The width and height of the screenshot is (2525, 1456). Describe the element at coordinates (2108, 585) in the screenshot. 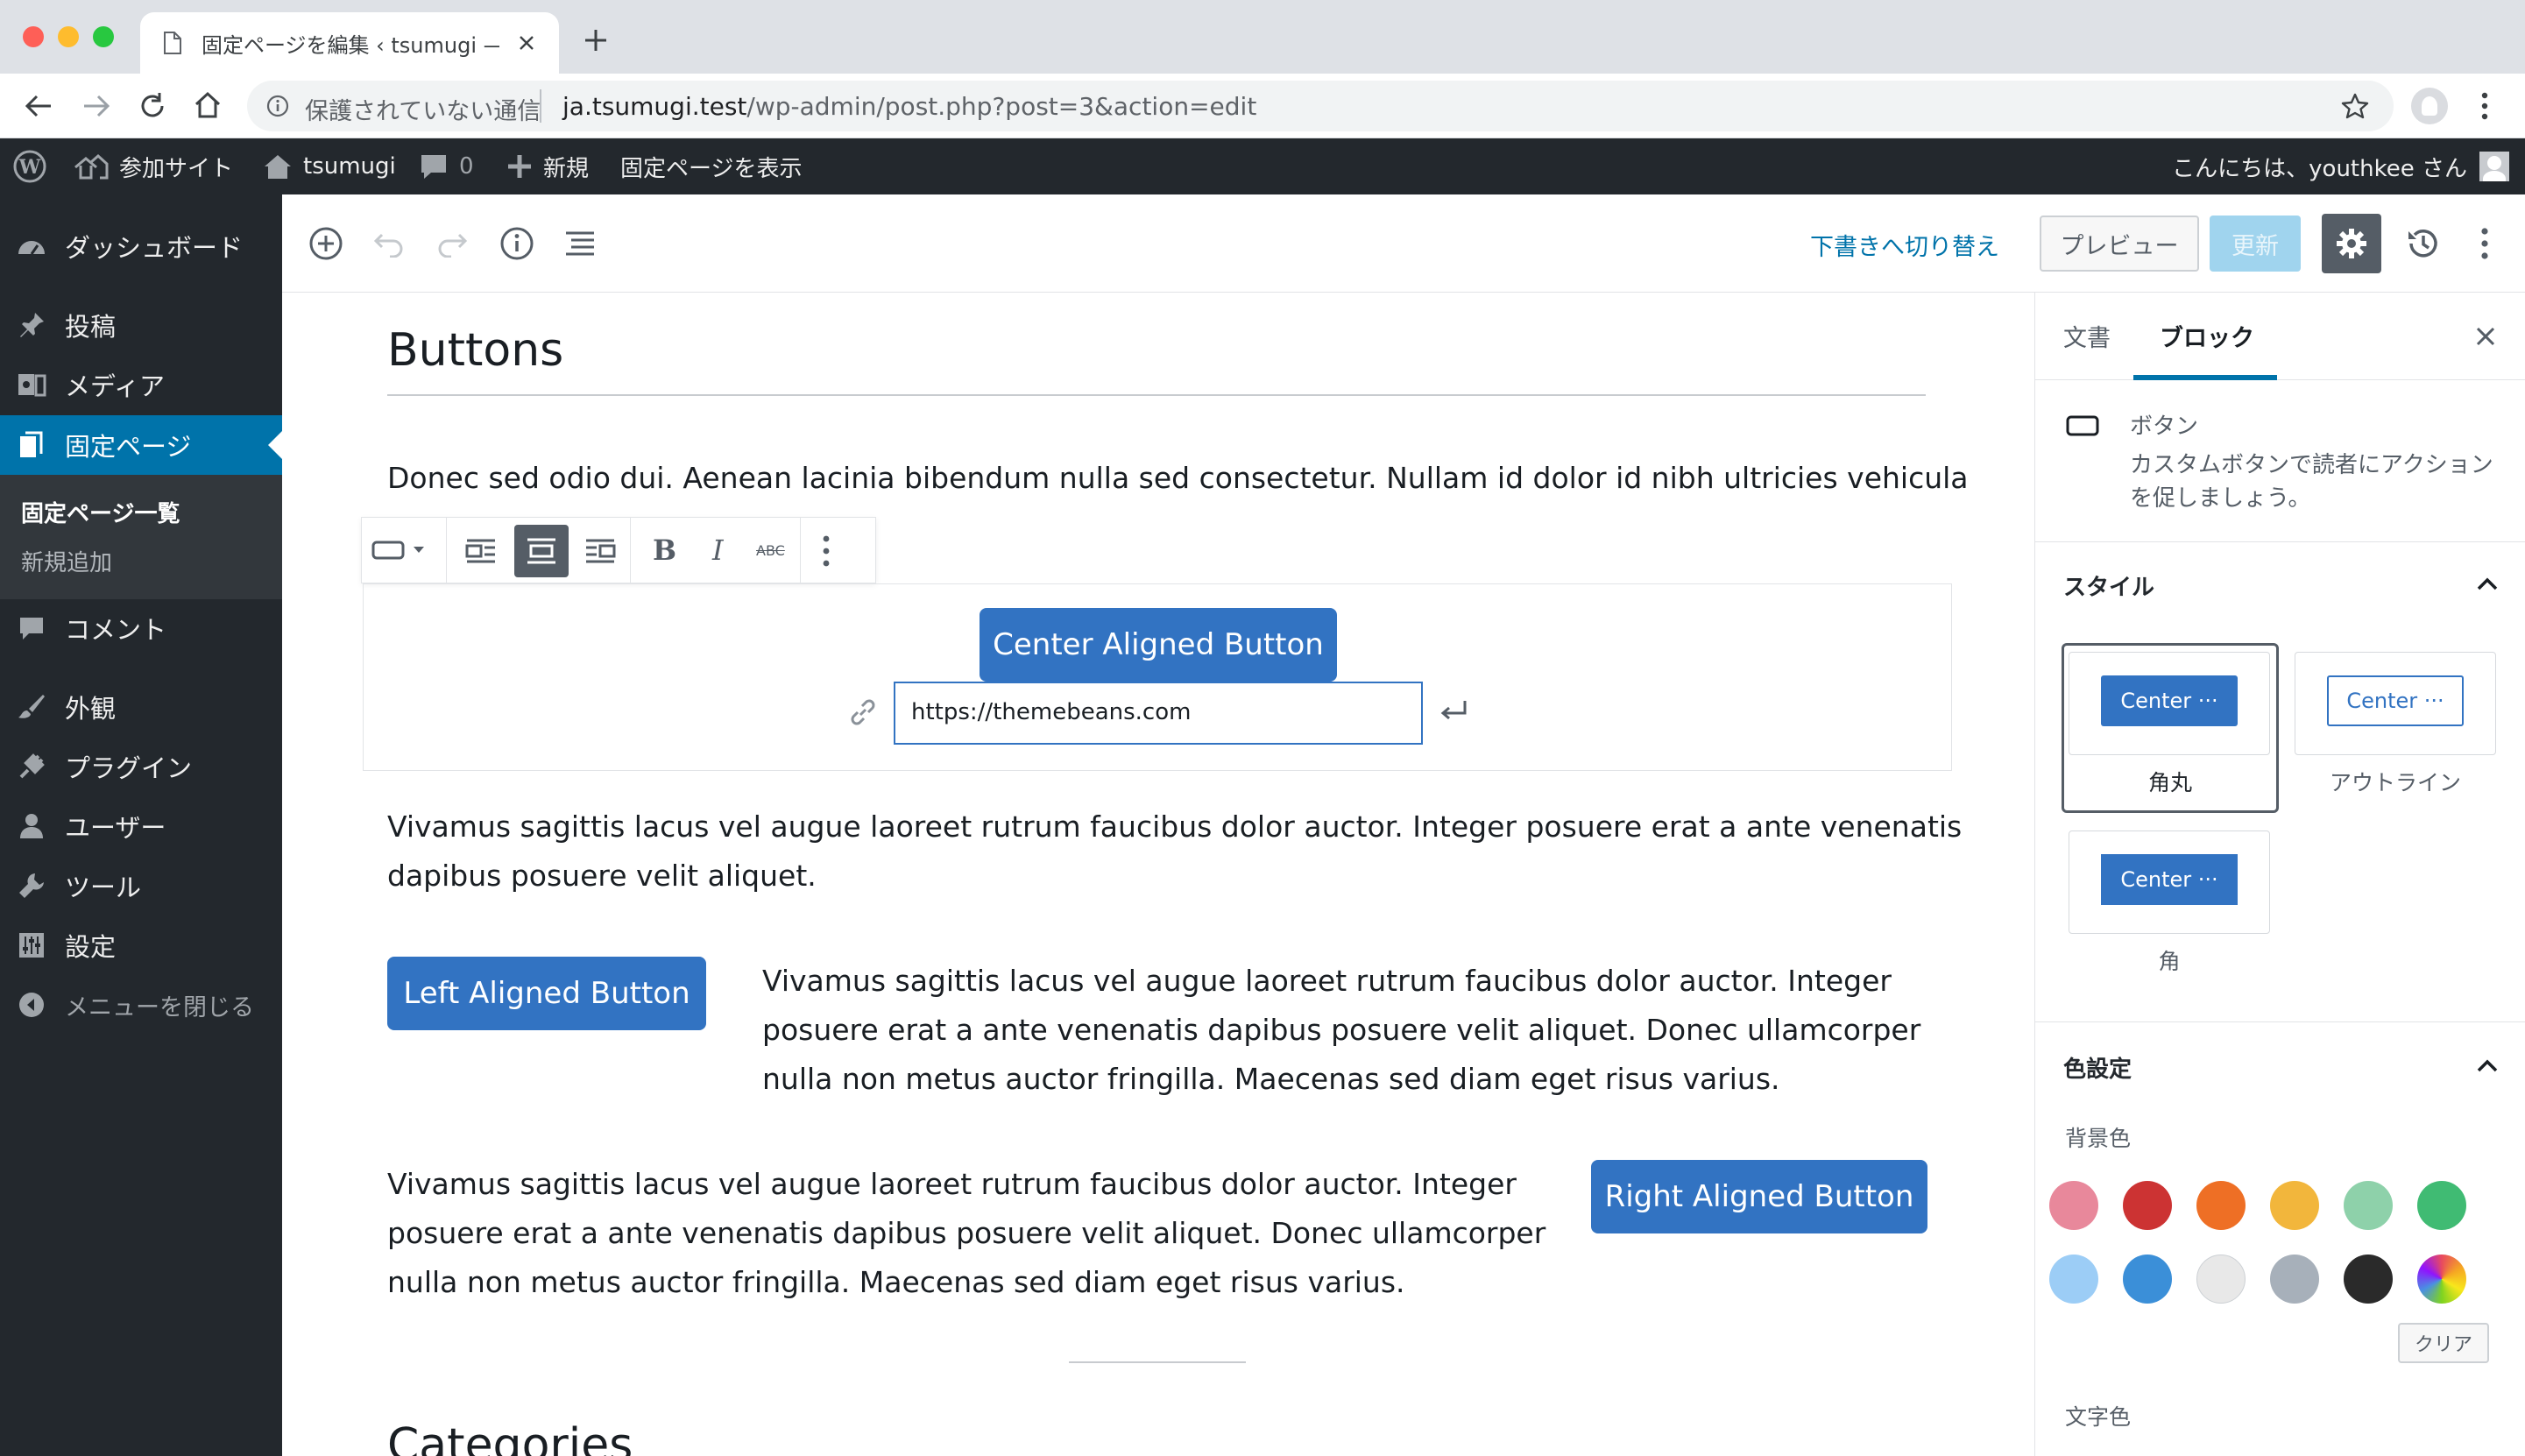

I see `styles-panel-title: スタイル` at that location.